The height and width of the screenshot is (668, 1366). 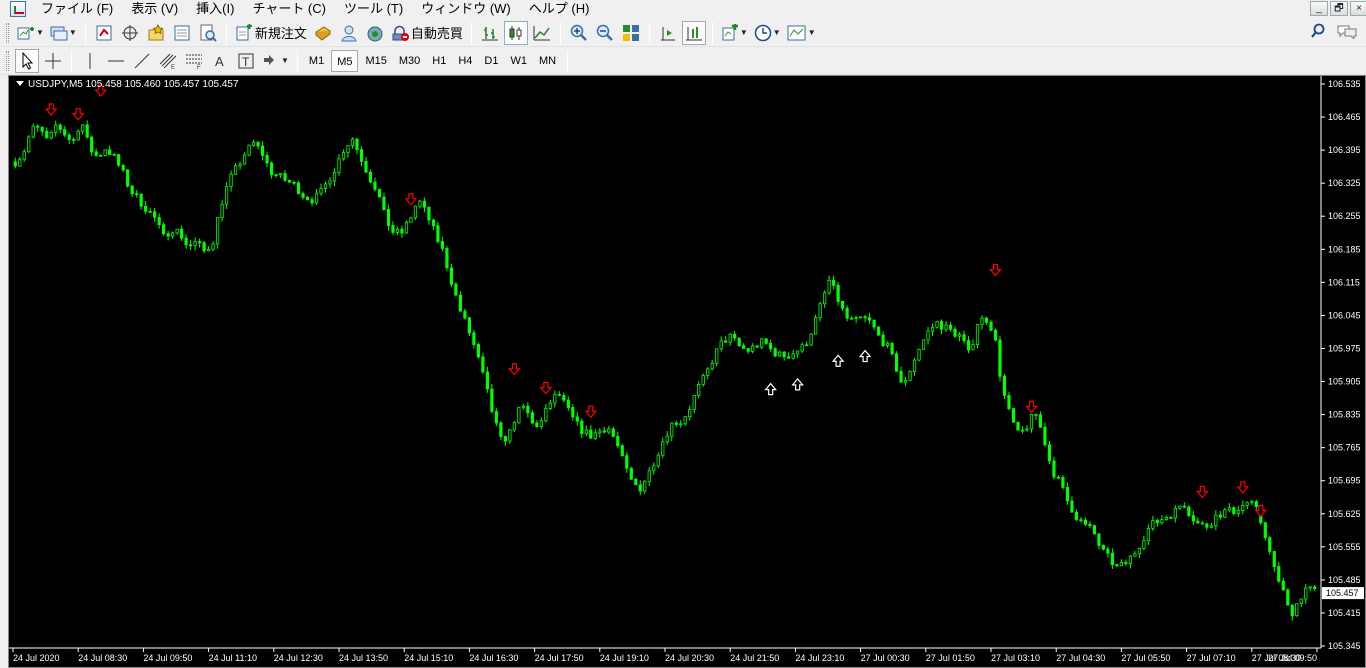 What do you see at coordinates (18, 9) in the screenshot?
I see `chart-app-icon` at bounding box center [18, 9].